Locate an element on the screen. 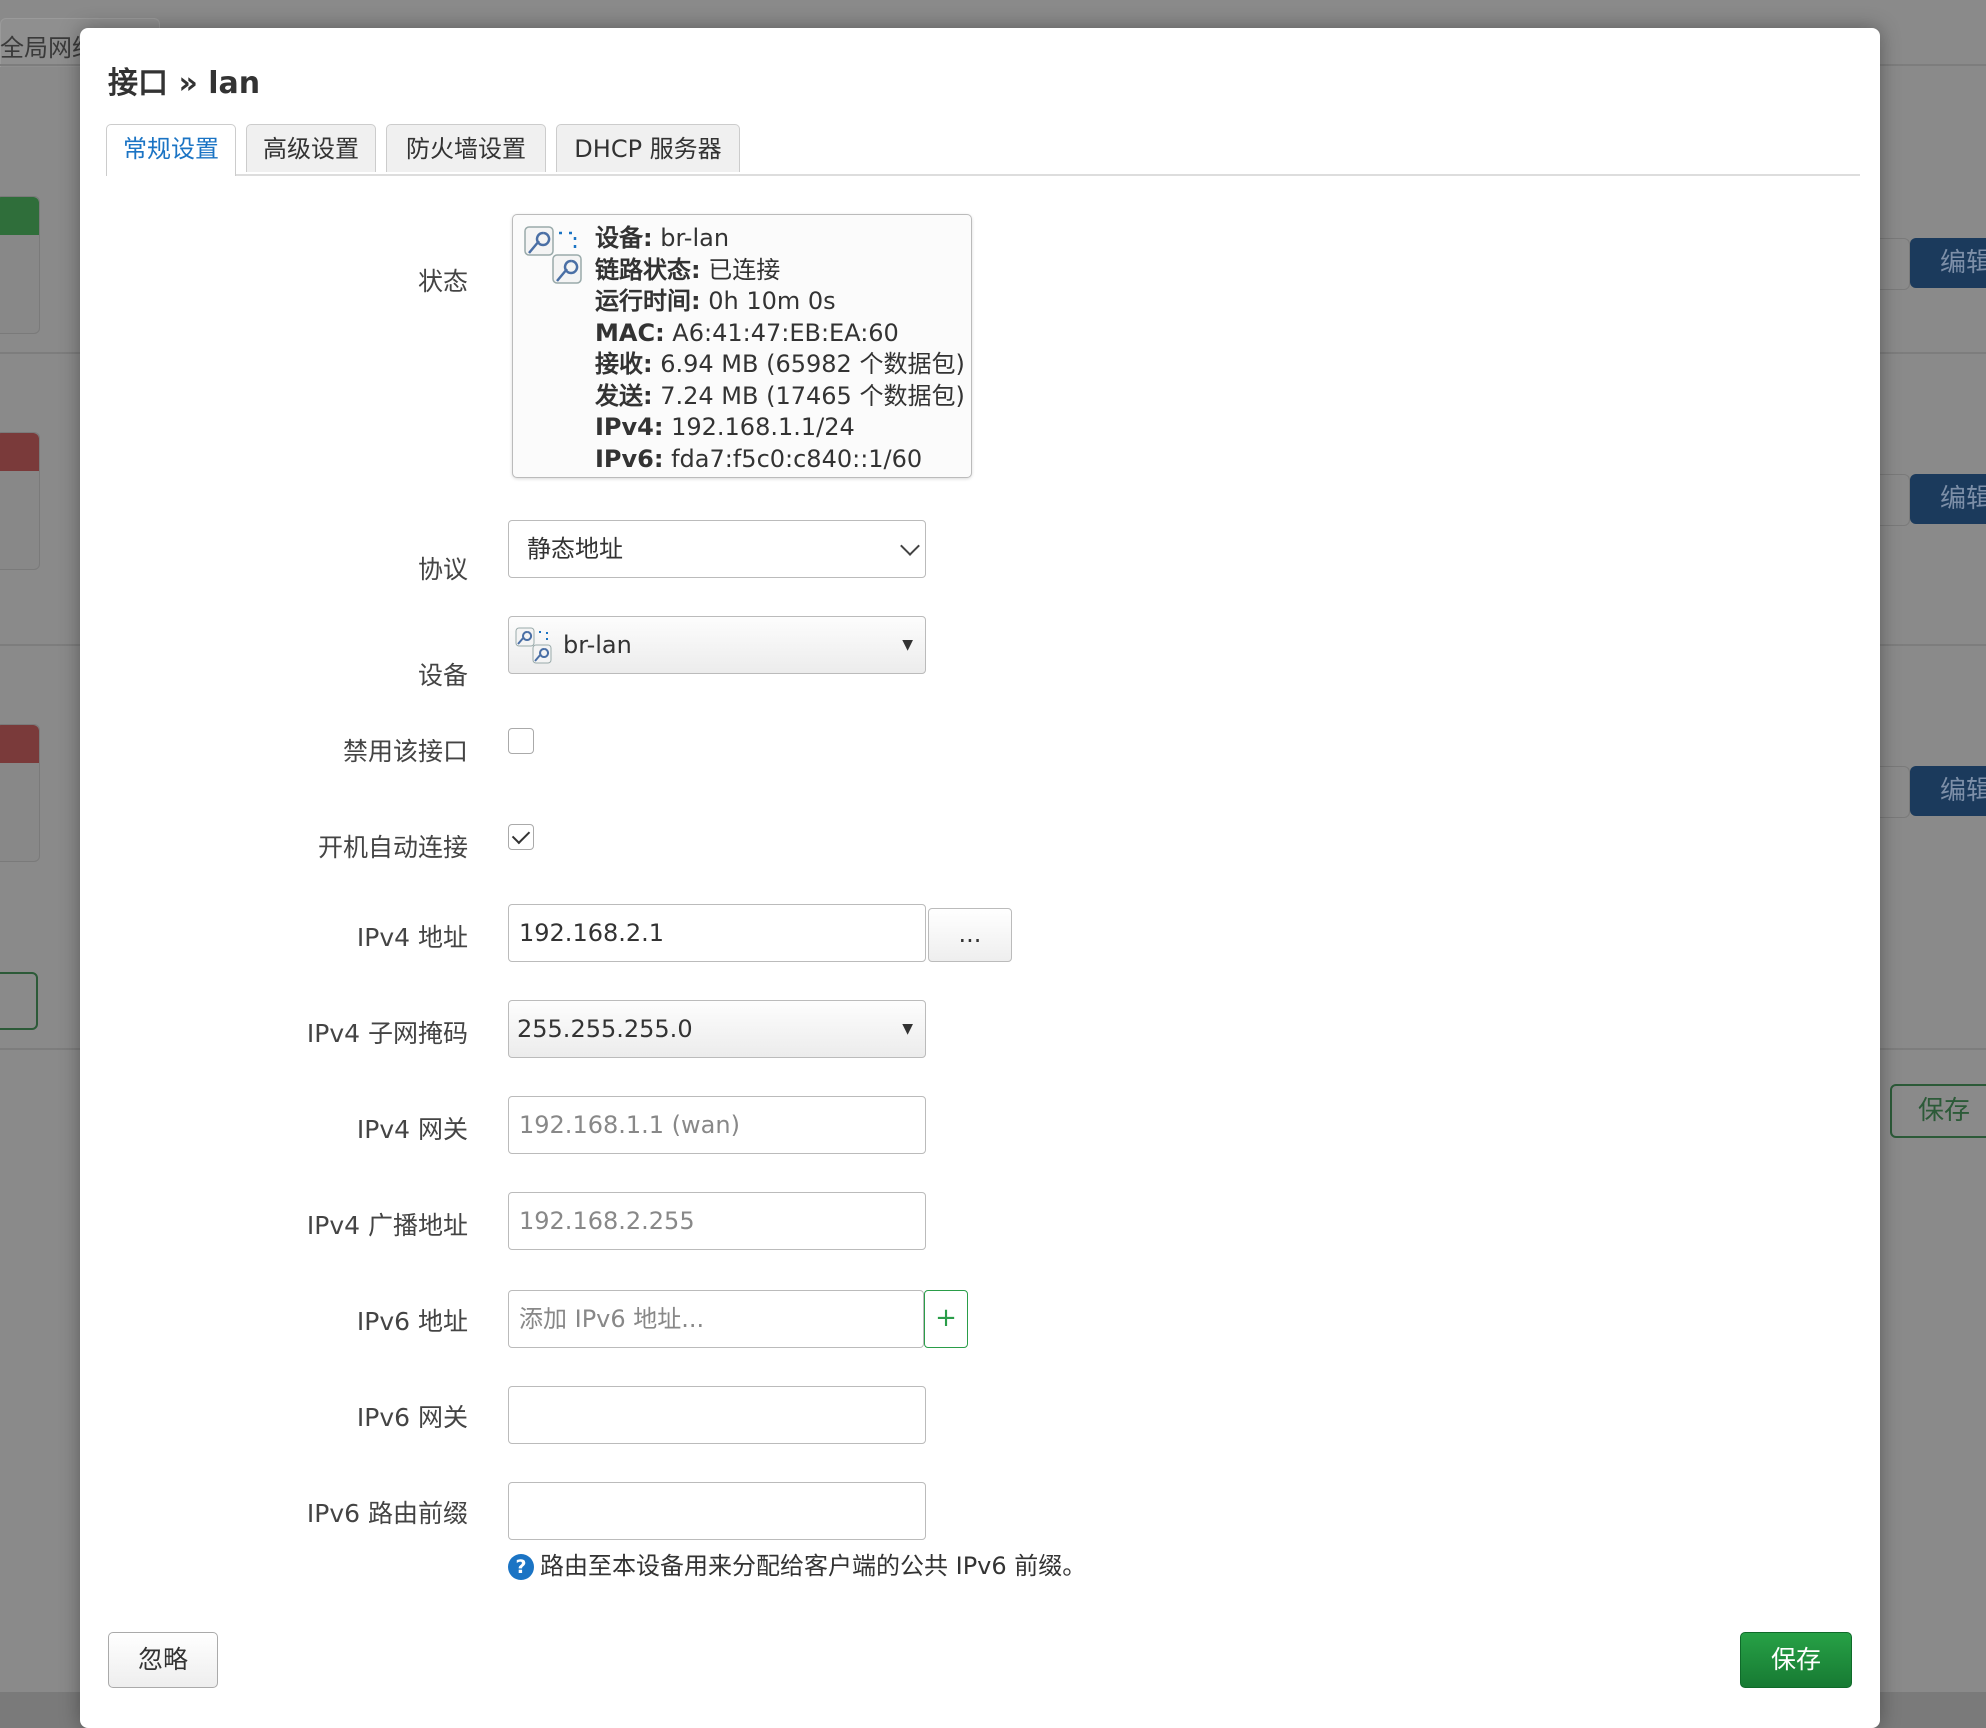 The height and width of the screenshot is (1728, 1986). checkmark-icon is located at coordinates (521, 835).